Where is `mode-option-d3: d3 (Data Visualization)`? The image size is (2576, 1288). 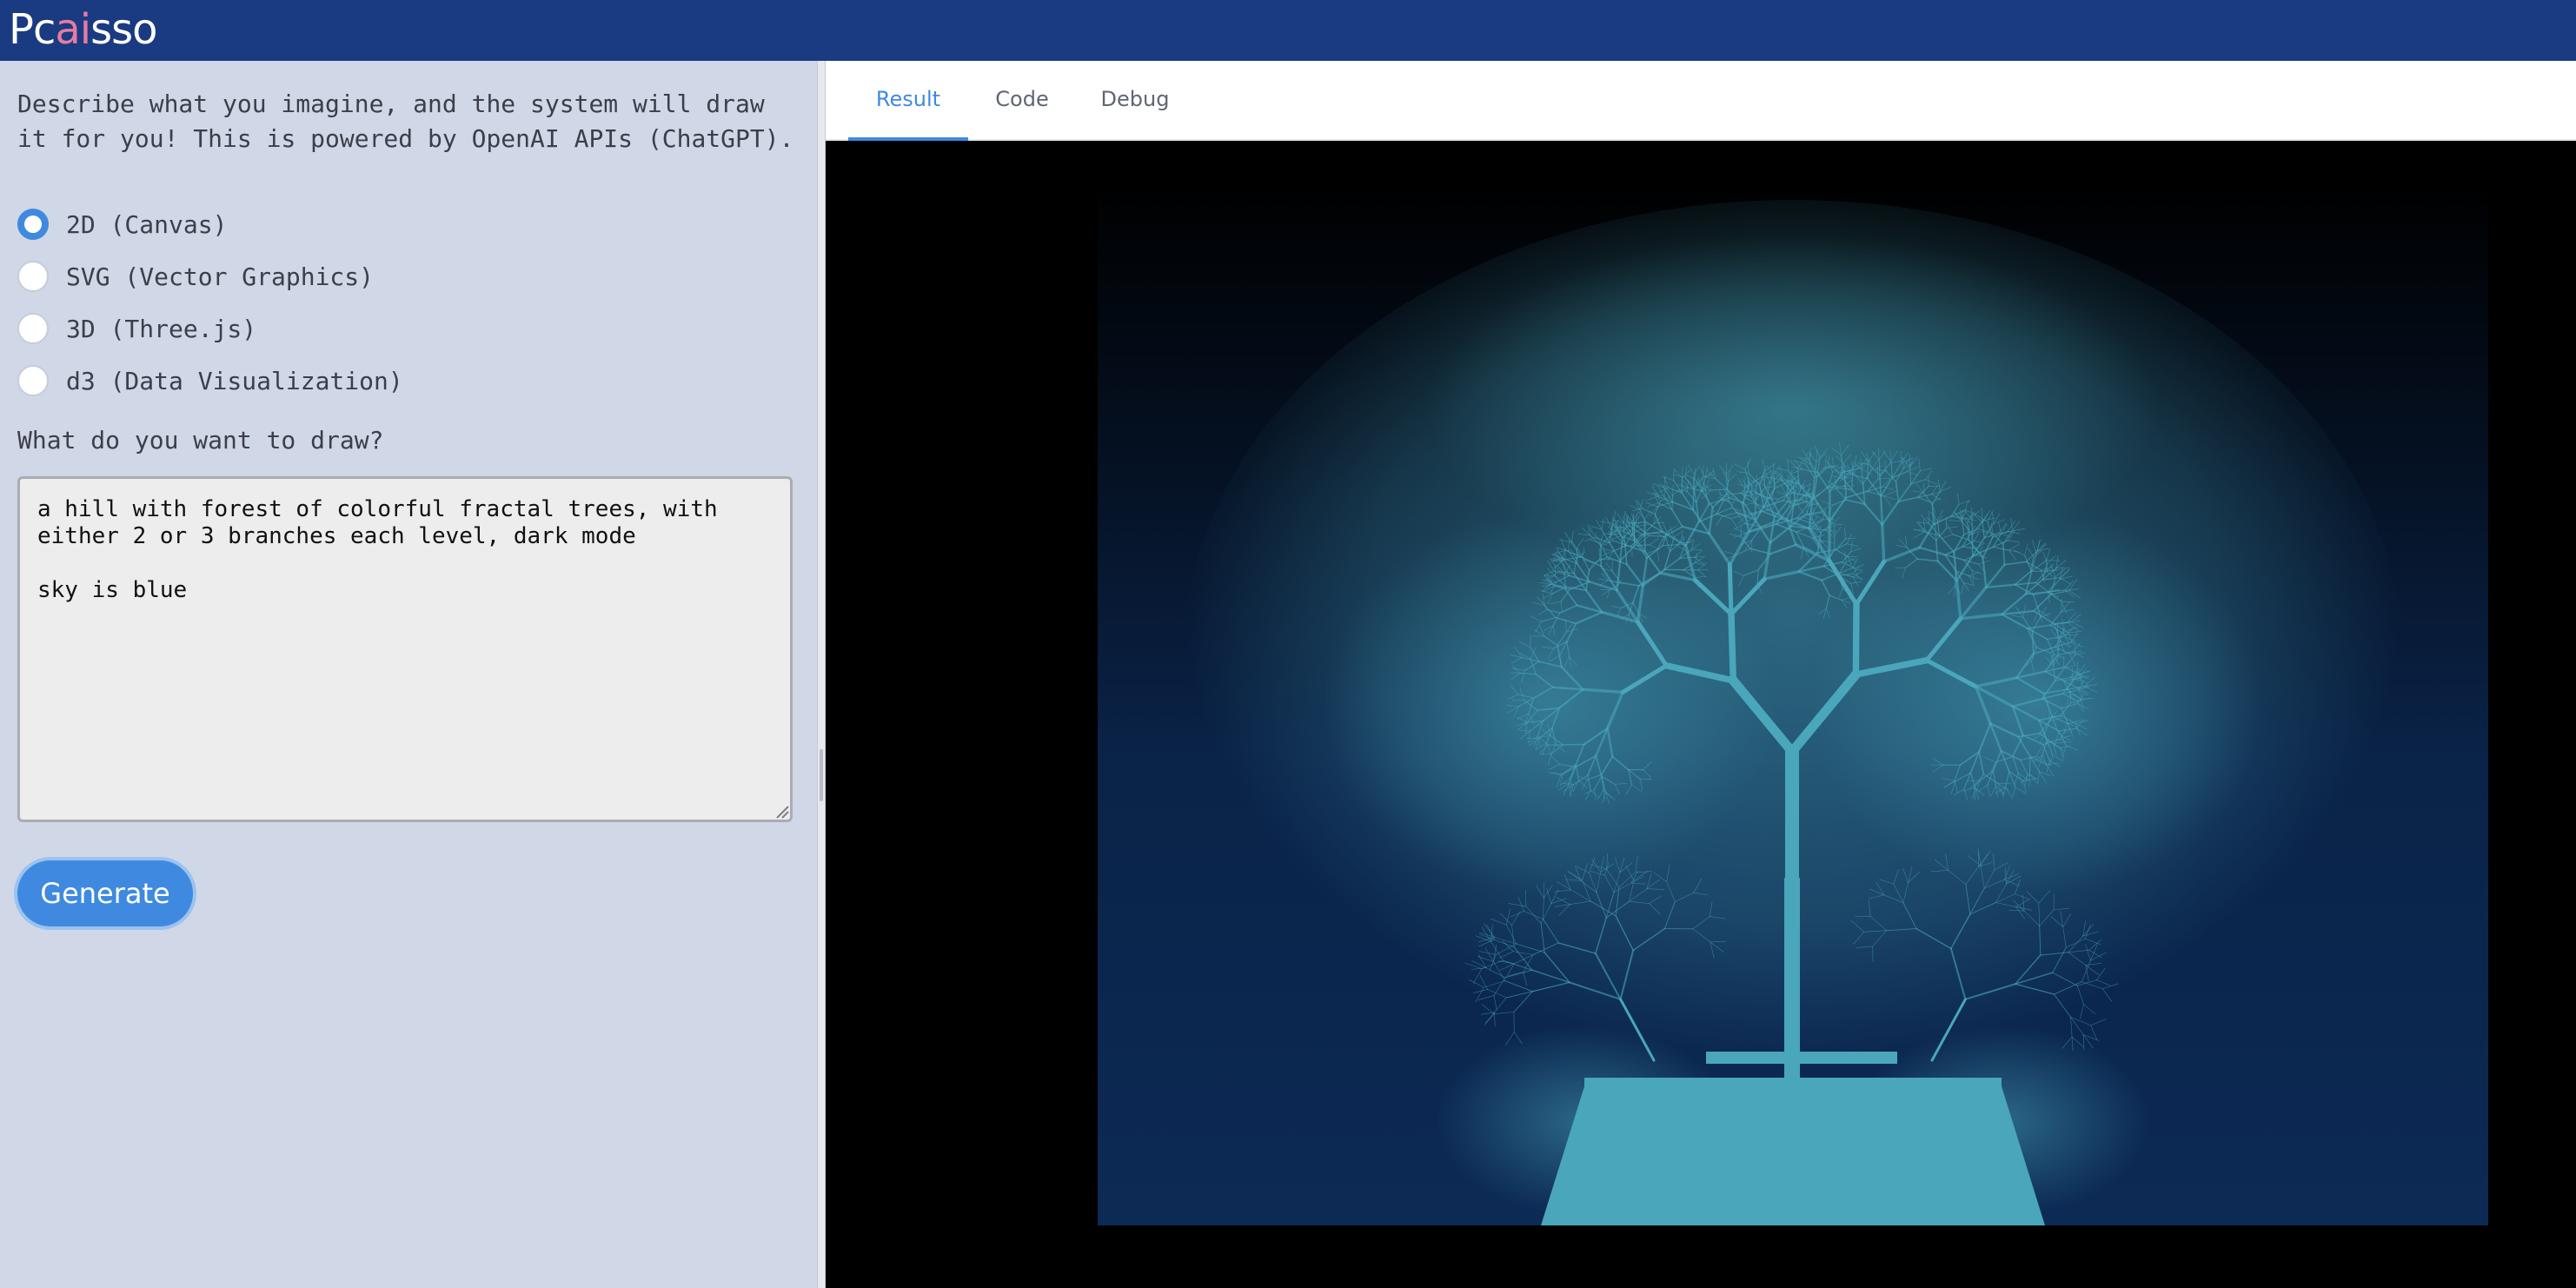
mode-option-d3: d3 (Data Visualization) is located at coordinates (210, 381).